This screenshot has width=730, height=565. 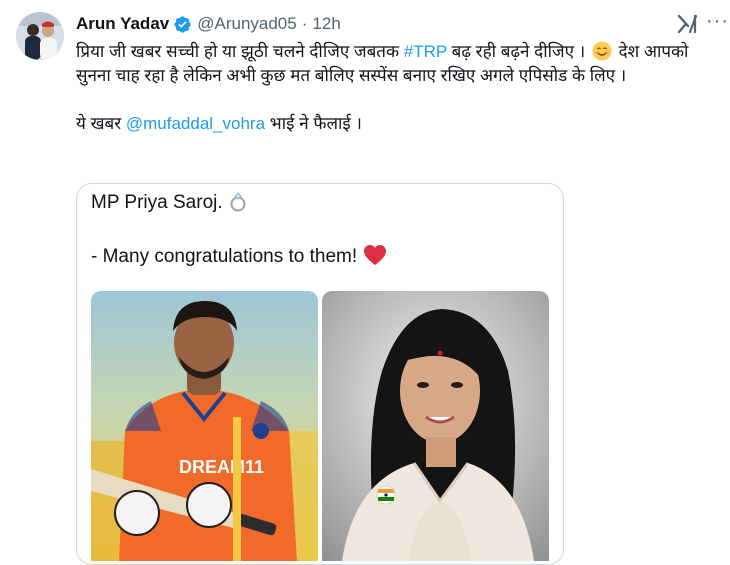 What do you see at coordinates (518, 51) in the screenshot?
I see `tweet-text-segment: बढ़ रही बढ़ने दीजिए ।` at bounding box center [518, 51].